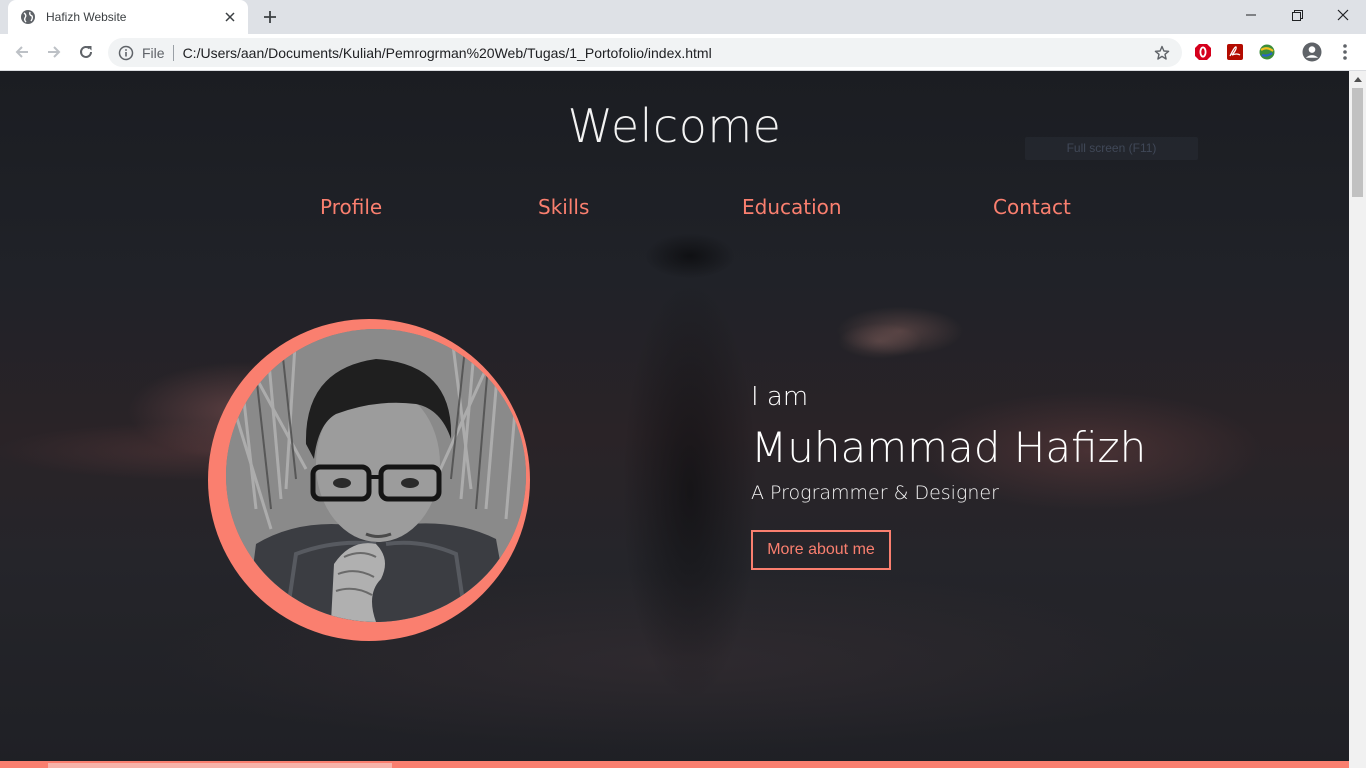  I want to click on nav-link-education: Education, so click(792, 207).